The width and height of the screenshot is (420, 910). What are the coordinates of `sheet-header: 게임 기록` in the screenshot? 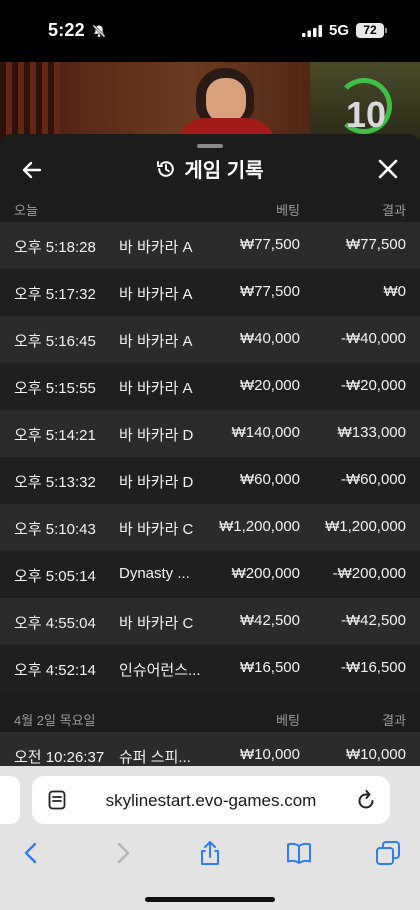 It's located at (210, 168).